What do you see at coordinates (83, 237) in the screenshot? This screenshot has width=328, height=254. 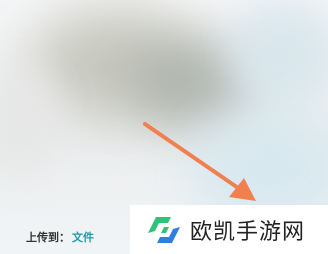 I see `upload-folder-link: 文件` at bounding box center [83, 237].